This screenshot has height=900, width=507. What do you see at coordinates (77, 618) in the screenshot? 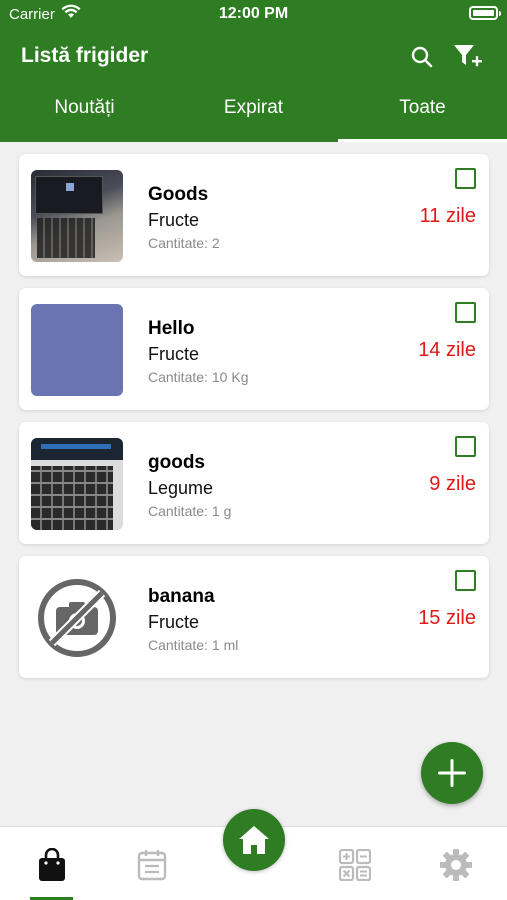
I see `no-photo-icon` at bounding box center [77, 618].